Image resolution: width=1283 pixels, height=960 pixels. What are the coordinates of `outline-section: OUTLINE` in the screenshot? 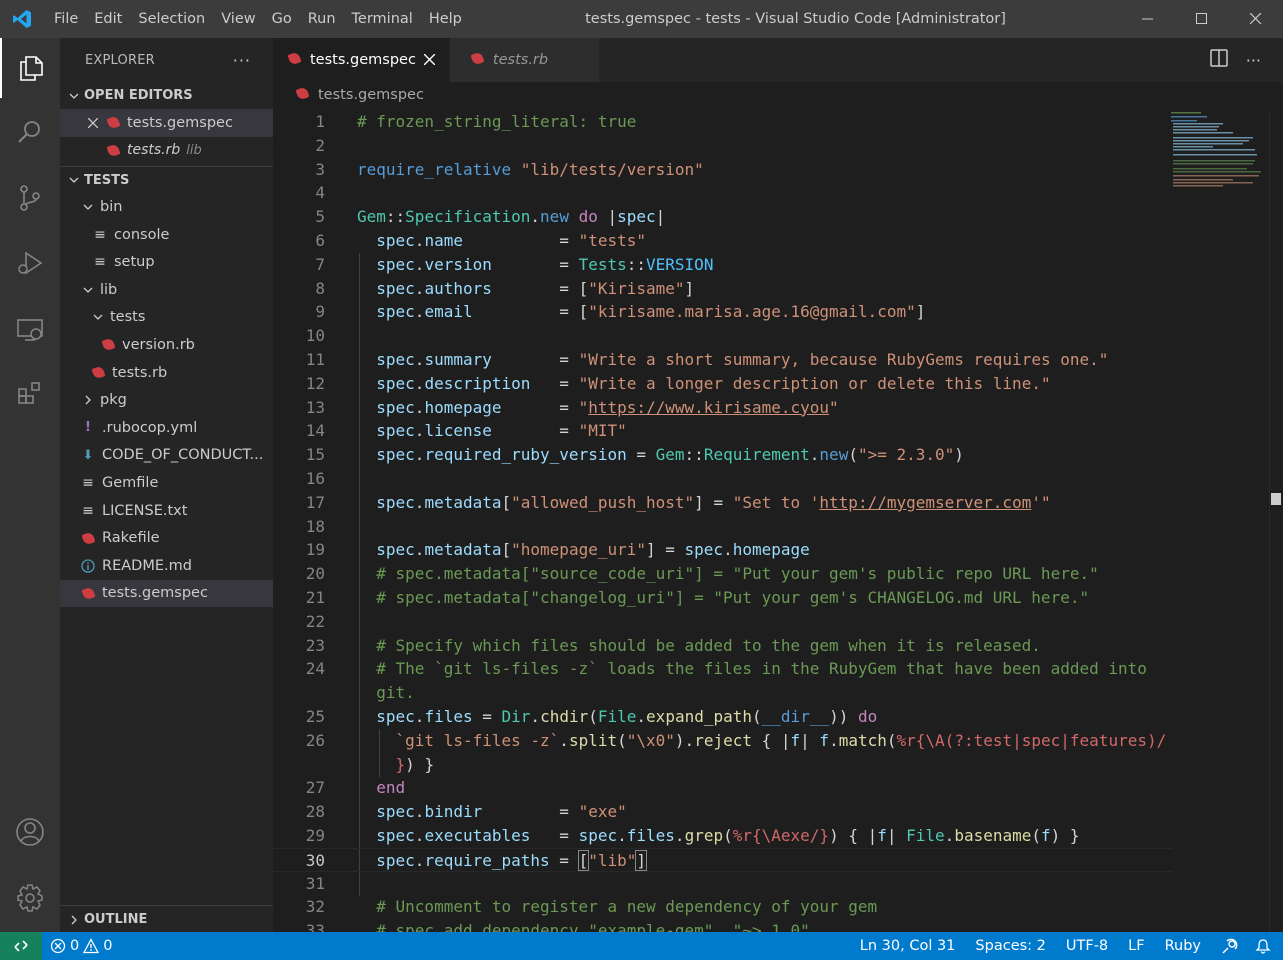 It's located at (166, 918).